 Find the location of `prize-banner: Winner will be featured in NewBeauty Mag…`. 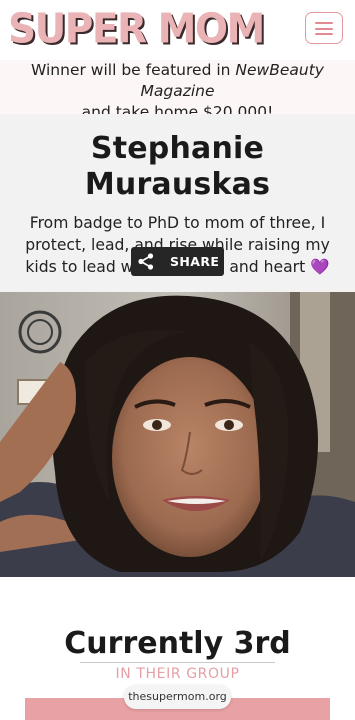

prize-banner: Winner will be featured in NewBeauty Mag… is located at coordinates (177, 90).